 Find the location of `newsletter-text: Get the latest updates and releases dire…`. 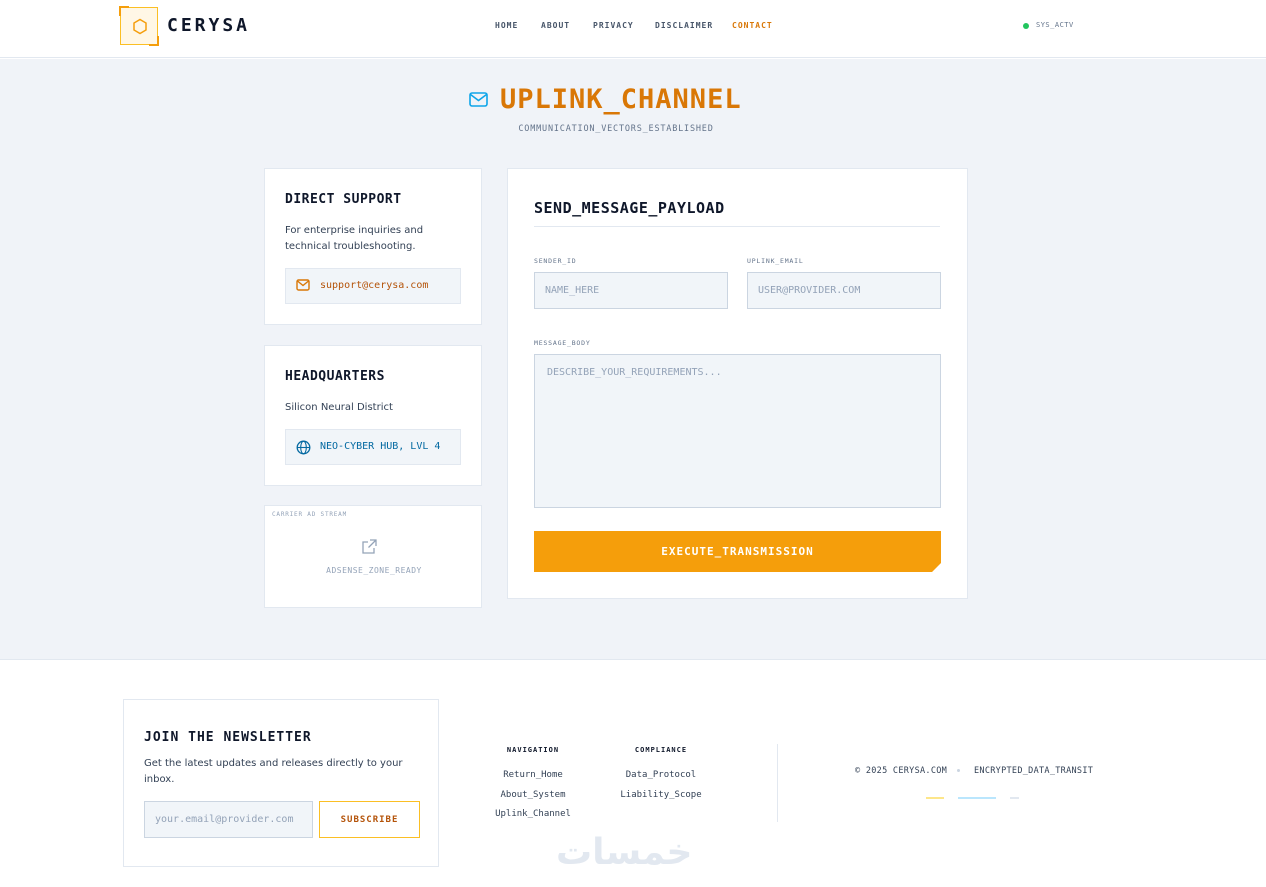

newsletter-text: Get the latest updates and releases dire… is located at coordinates (273, 771).